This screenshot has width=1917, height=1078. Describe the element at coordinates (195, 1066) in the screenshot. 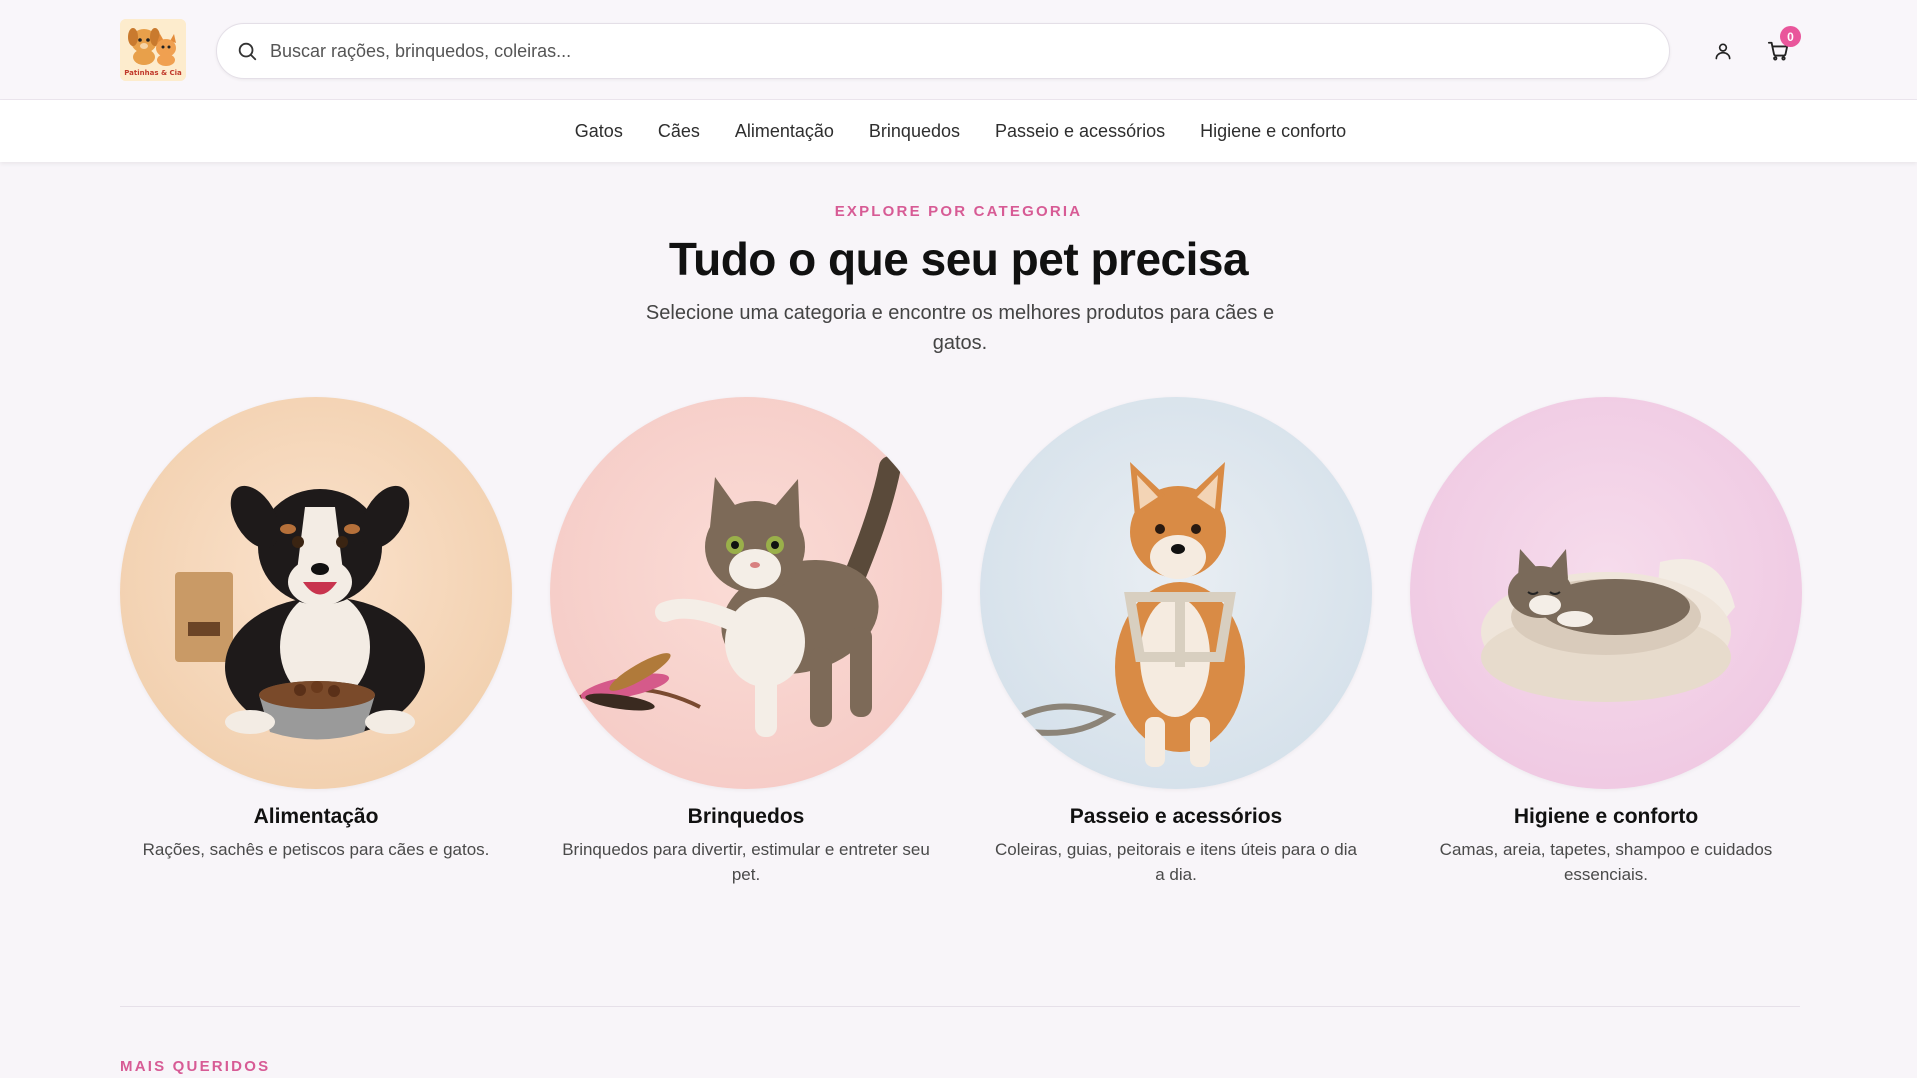

I see `next-section-eyebrow: MAIS QUERIDOS` at that location.